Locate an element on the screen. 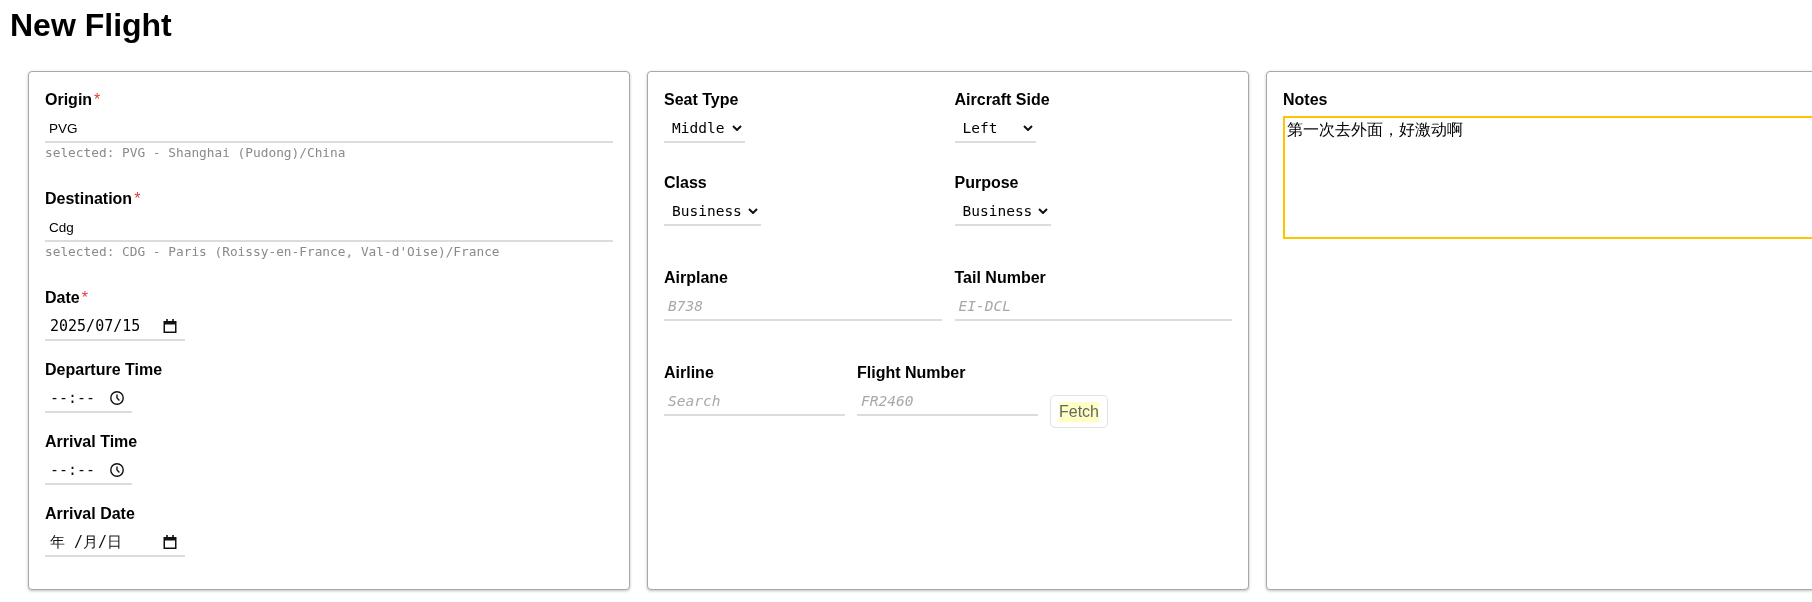 The image size is (1812, 602). field-label: Departure Time is located at coordinates (104, 370).